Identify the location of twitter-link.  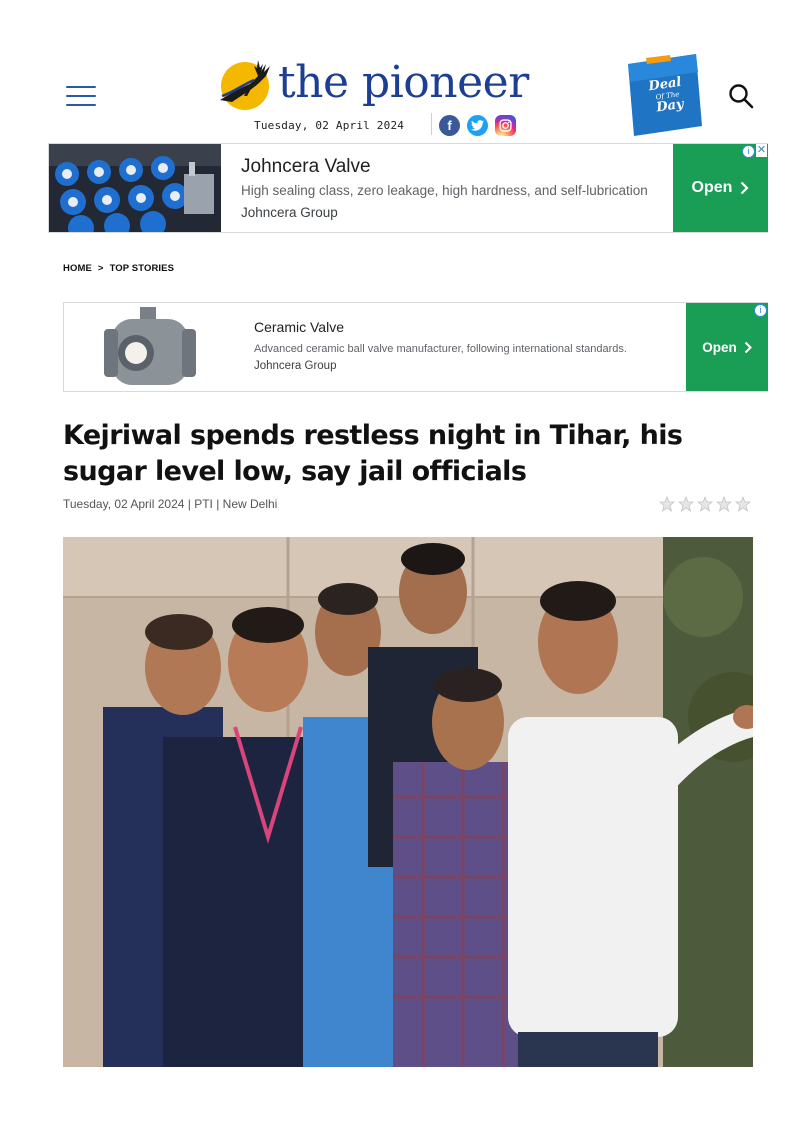
(477, 125).